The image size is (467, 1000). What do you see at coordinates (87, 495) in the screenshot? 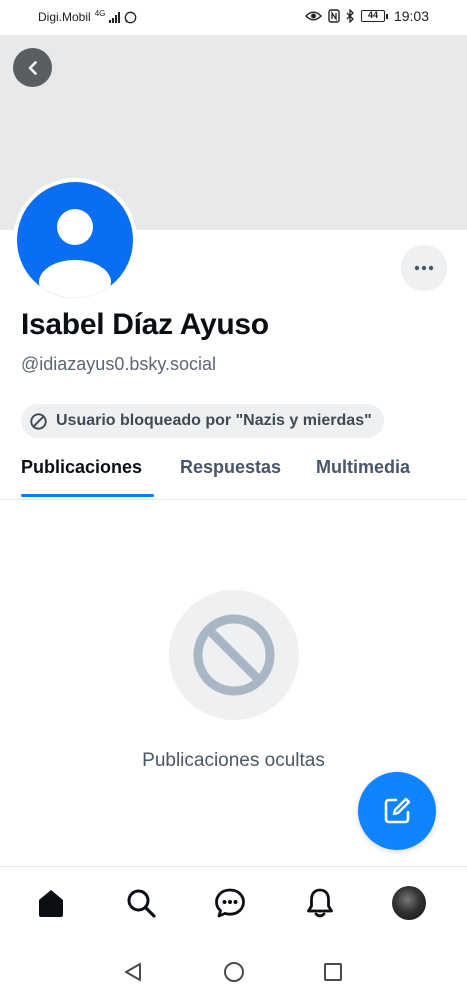
I see `active-tab-indicator` at bounding box center [87, 495].